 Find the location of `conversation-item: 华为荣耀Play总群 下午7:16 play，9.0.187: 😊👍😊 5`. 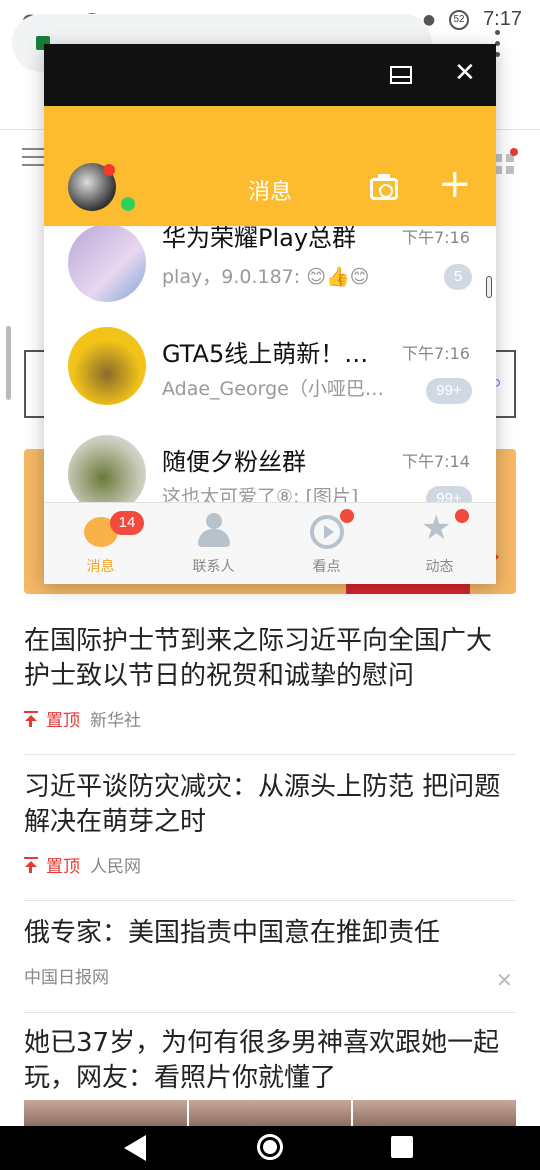

conversation-item: 华为荣耀Play总群 下午7:16 play，9.0.187: 😊👍😊 5 is located at coordinates (270, 276).